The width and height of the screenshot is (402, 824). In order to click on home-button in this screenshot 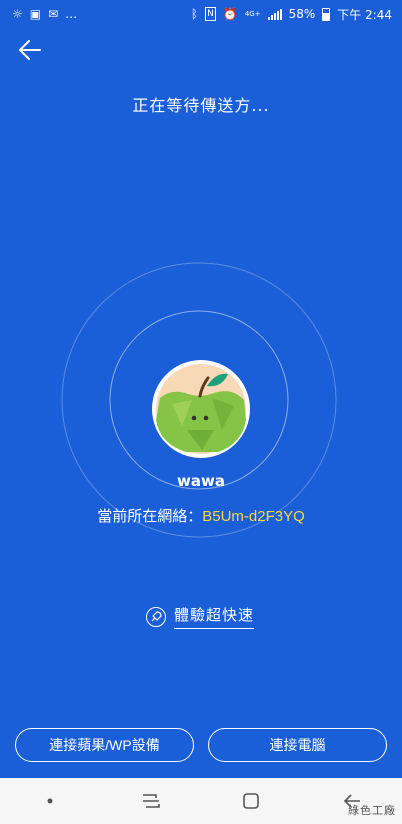, I will do `click(251, 801)`.